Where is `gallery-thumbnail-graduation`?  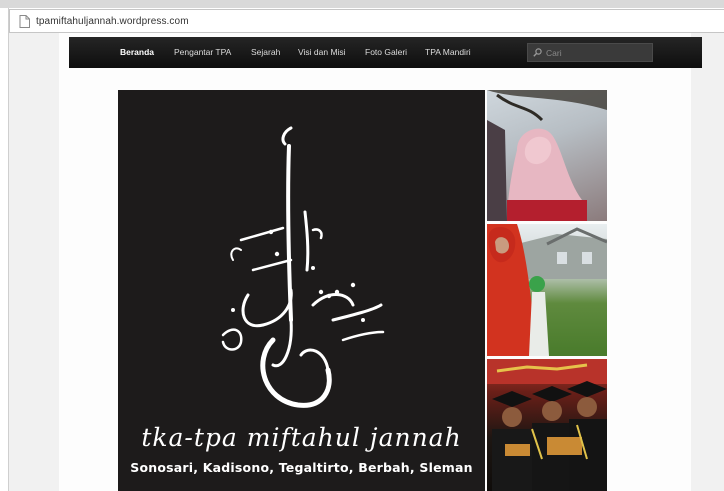
gallery-thumbnail-graduation is located at coordinates (547, 425).